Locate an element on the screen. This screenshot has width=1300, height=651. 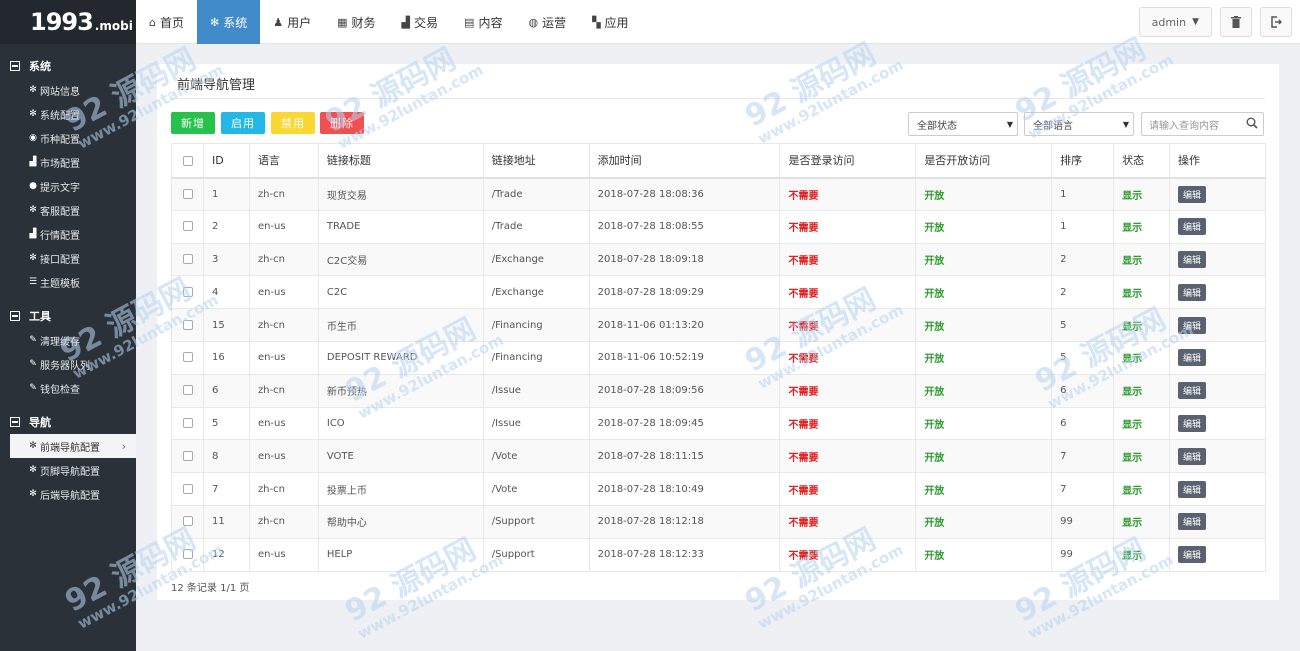
collapse-icon is located at coordinates (15, 316).